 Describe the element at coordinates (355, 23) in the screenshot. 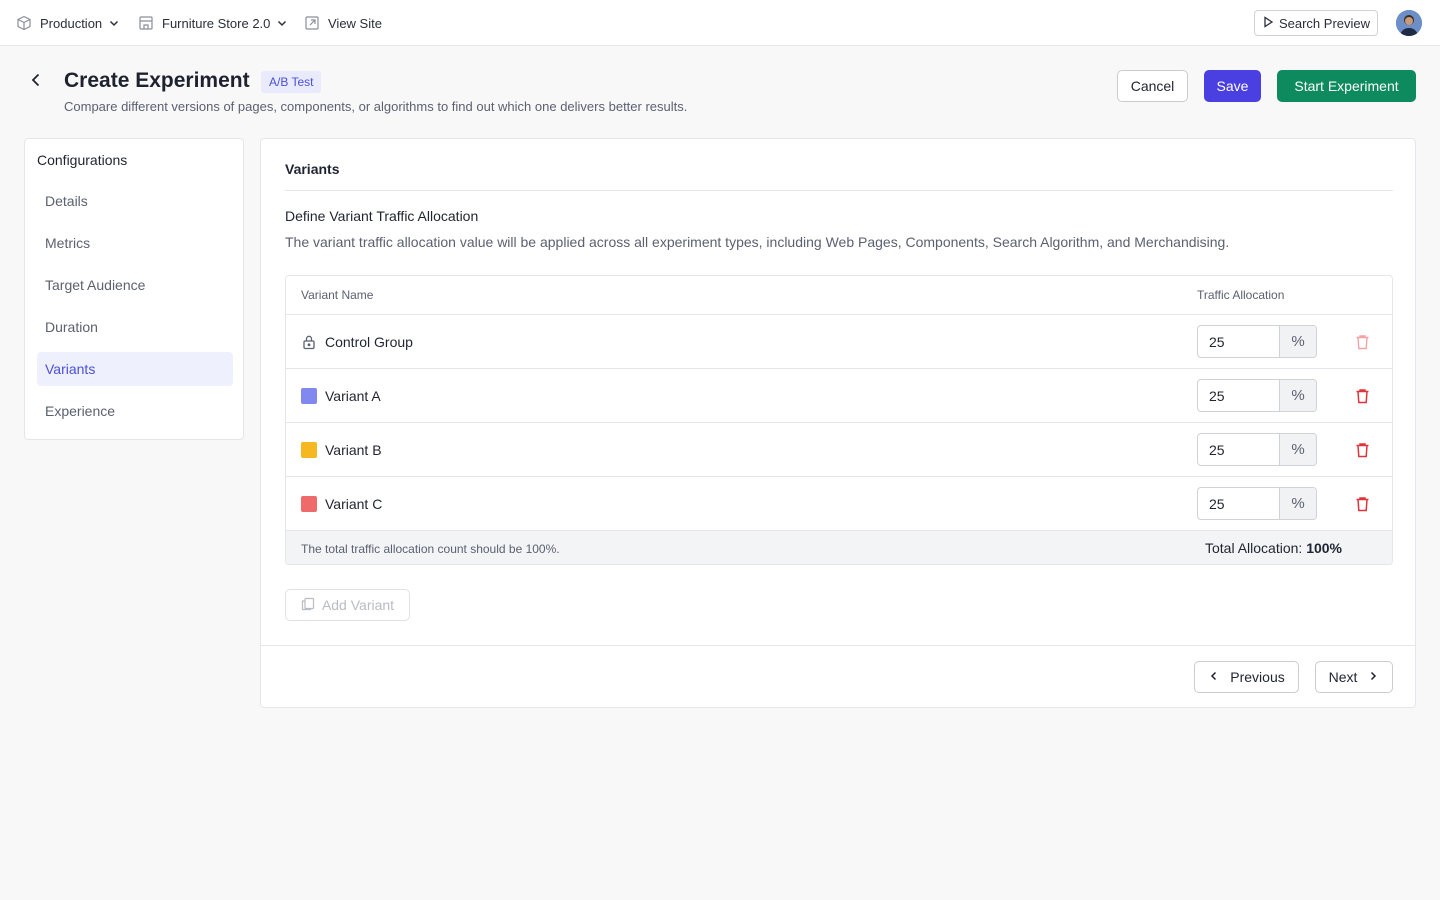

I see `view-site-label: View Site` at that location.